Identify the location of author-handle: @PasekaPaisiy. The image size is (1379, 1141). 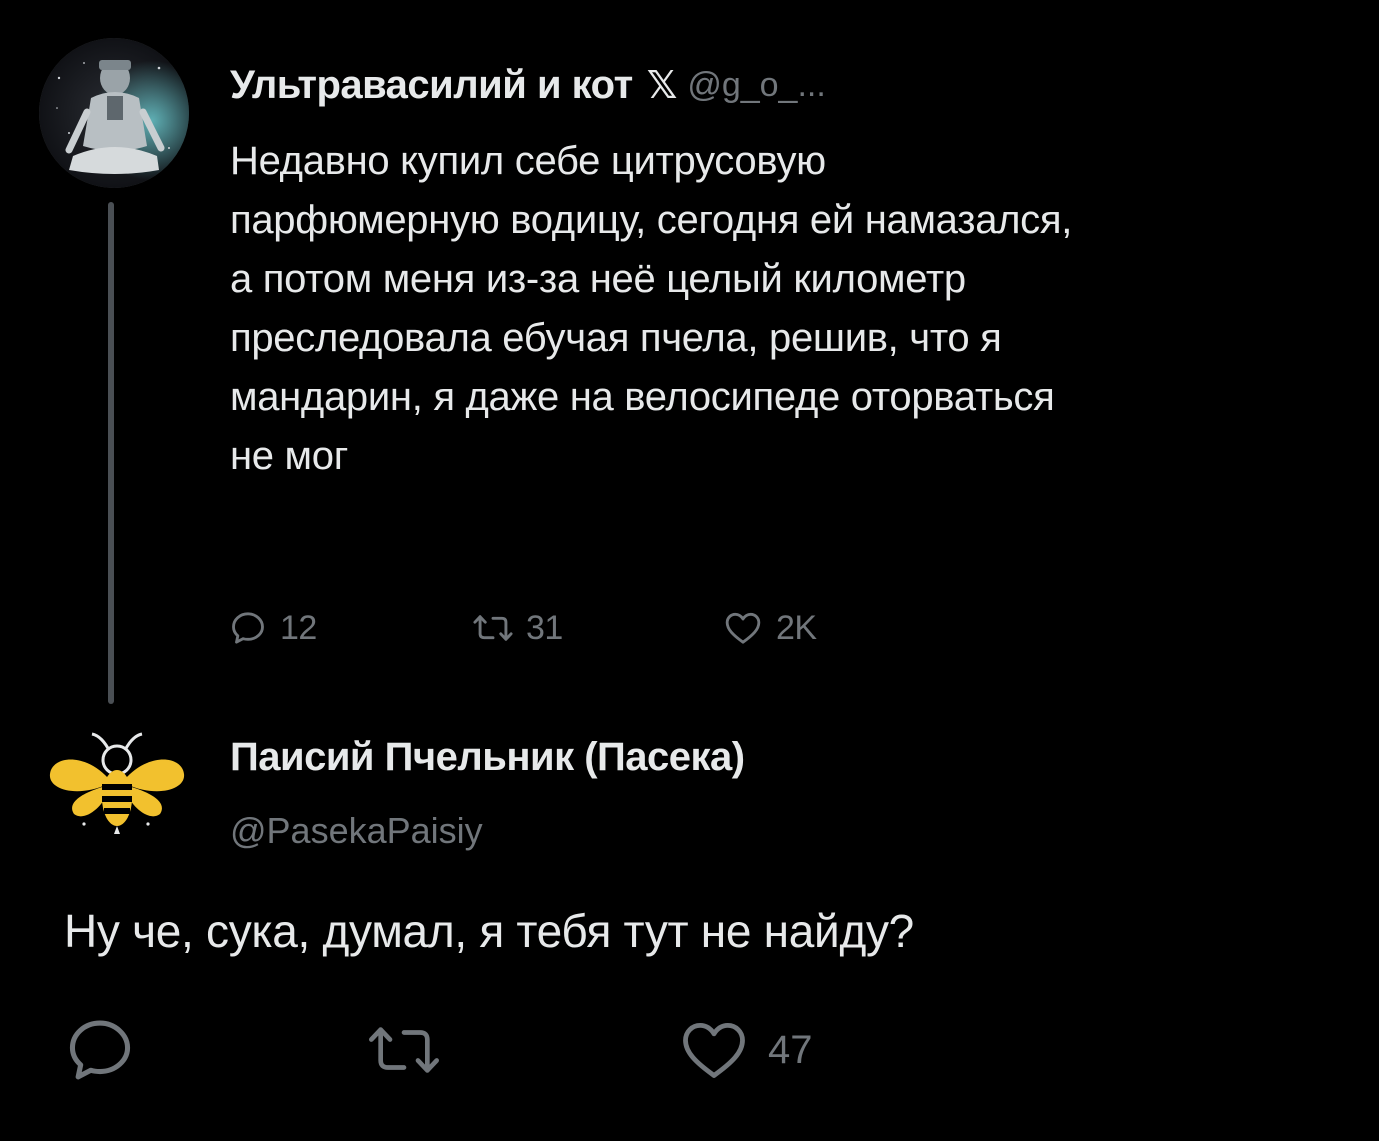
(356, 831).